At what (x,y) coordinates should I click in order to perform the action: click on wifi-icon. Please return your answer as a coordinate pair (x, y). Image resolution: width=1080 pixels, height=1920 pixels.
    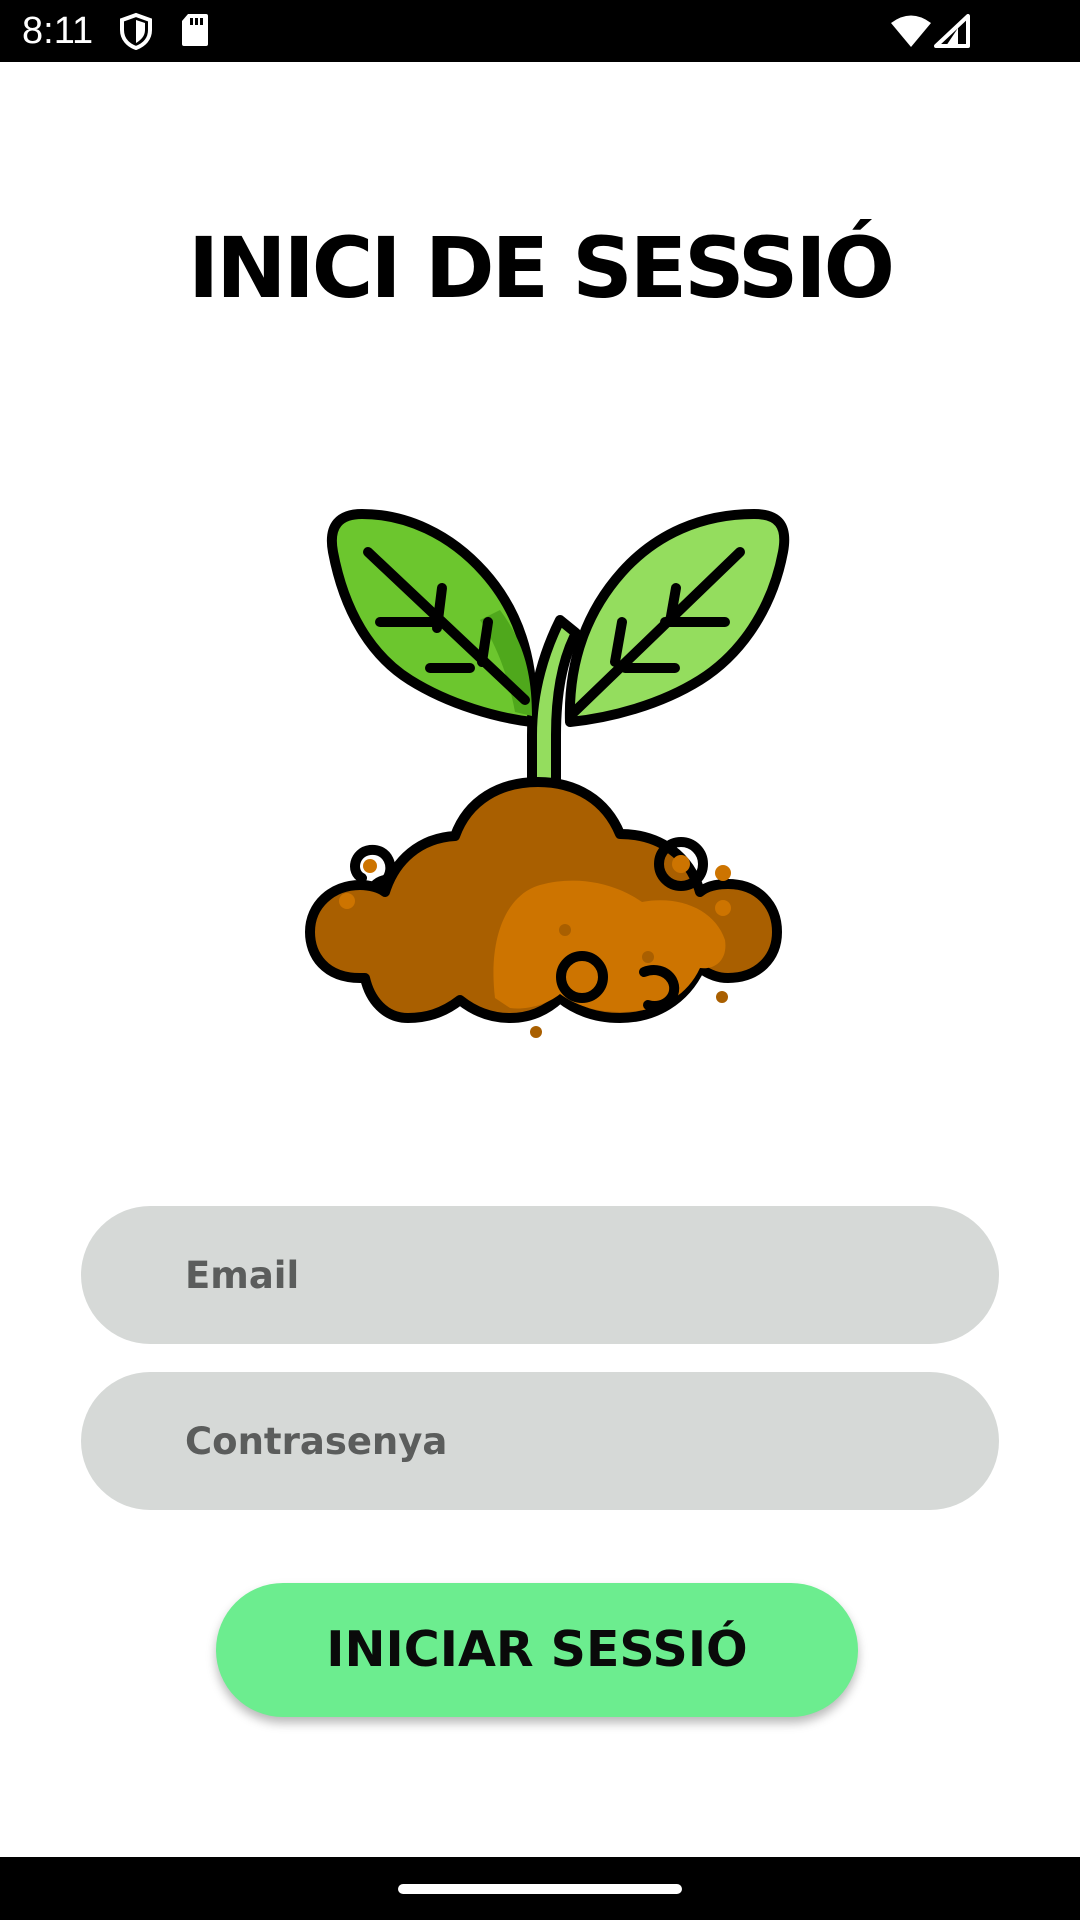
    Looking at the image, I should click on (911, 33).